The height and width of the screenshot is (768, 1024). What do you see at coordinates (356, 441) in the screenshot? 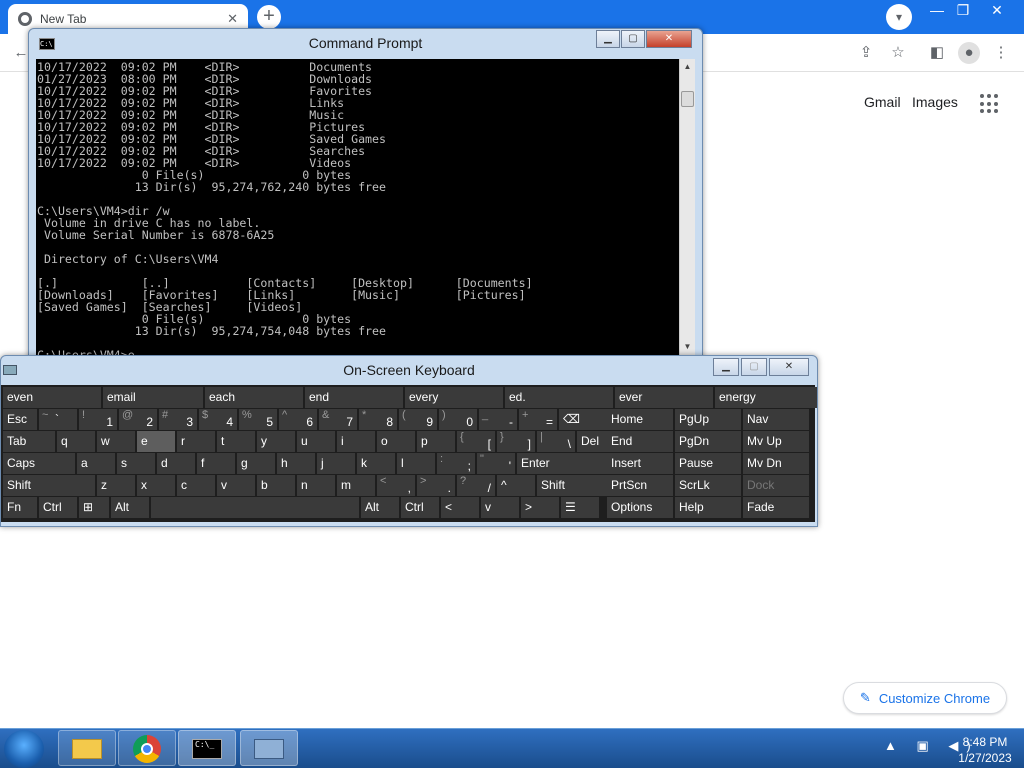
I see `key-r1-8: i` at bounding box center [356, 441].